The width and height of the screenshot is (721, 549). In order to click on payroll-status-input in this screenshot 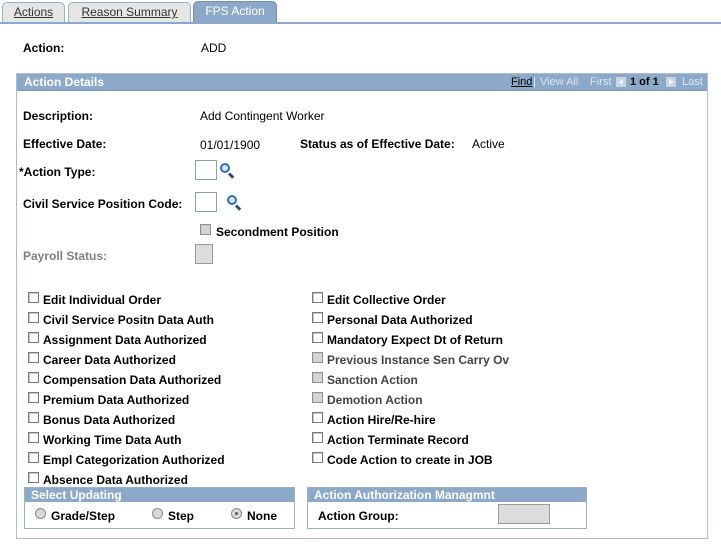, I will do `click(204, 254)`.